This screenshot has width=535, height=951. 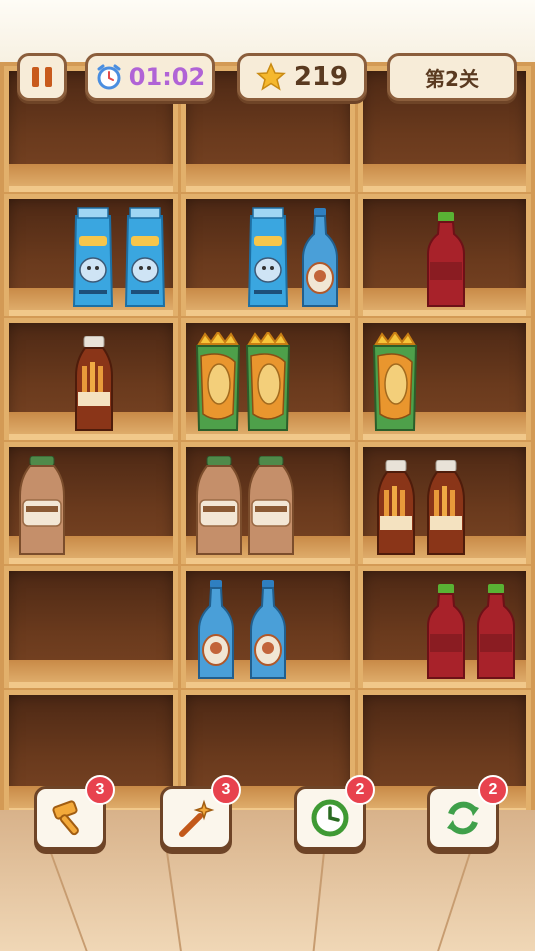 I want to click on shelf-slot-r3-c2, so click(x=268, y=379).